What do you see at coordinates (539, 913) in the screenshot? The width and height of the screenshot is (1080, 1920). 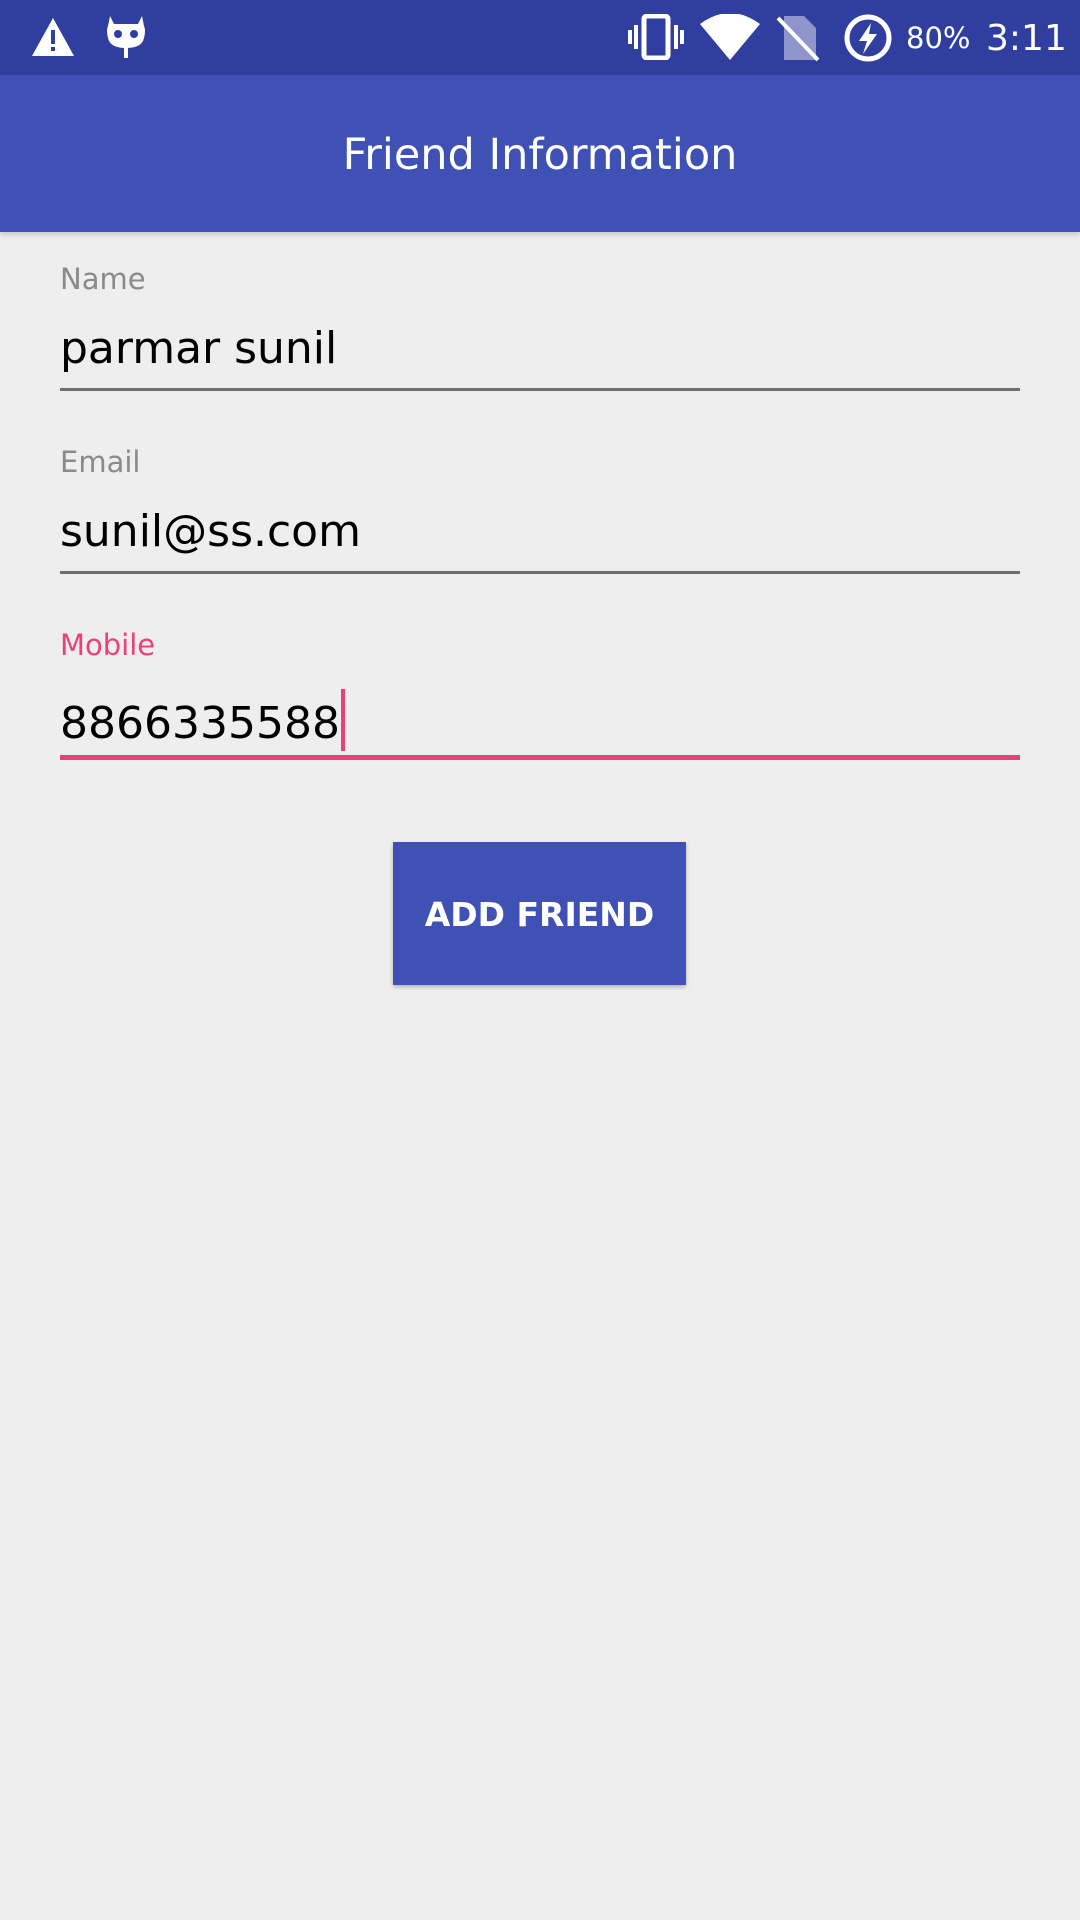 I see `add-friend-button: ADD FRIEND` at bounding box center [539, 913].